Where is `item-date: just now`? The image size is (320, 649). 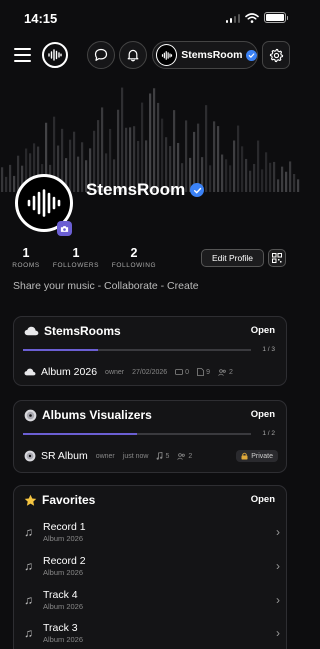 item-date: just now is located at coordinates (135, 456).